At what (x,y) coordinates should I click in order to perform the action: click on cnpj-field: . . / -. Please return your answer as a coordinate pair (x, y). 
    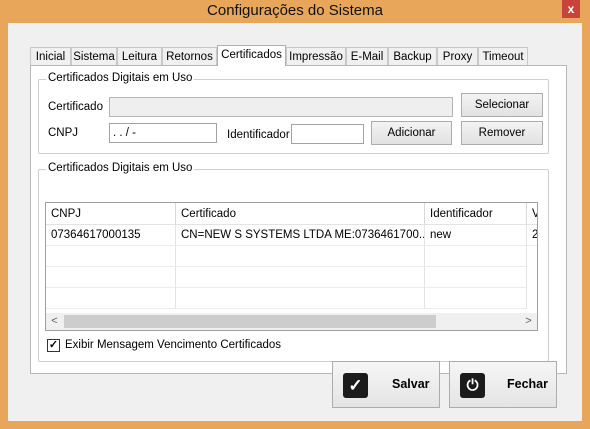
    Looking at the image, I should click on (163, 133).